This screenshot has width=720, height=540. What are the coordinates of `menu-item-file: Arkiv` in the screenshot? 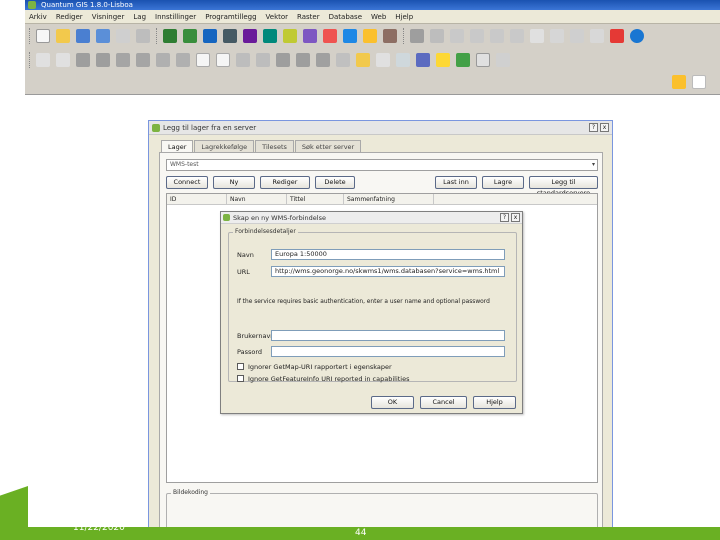 It's located at (38, 17).